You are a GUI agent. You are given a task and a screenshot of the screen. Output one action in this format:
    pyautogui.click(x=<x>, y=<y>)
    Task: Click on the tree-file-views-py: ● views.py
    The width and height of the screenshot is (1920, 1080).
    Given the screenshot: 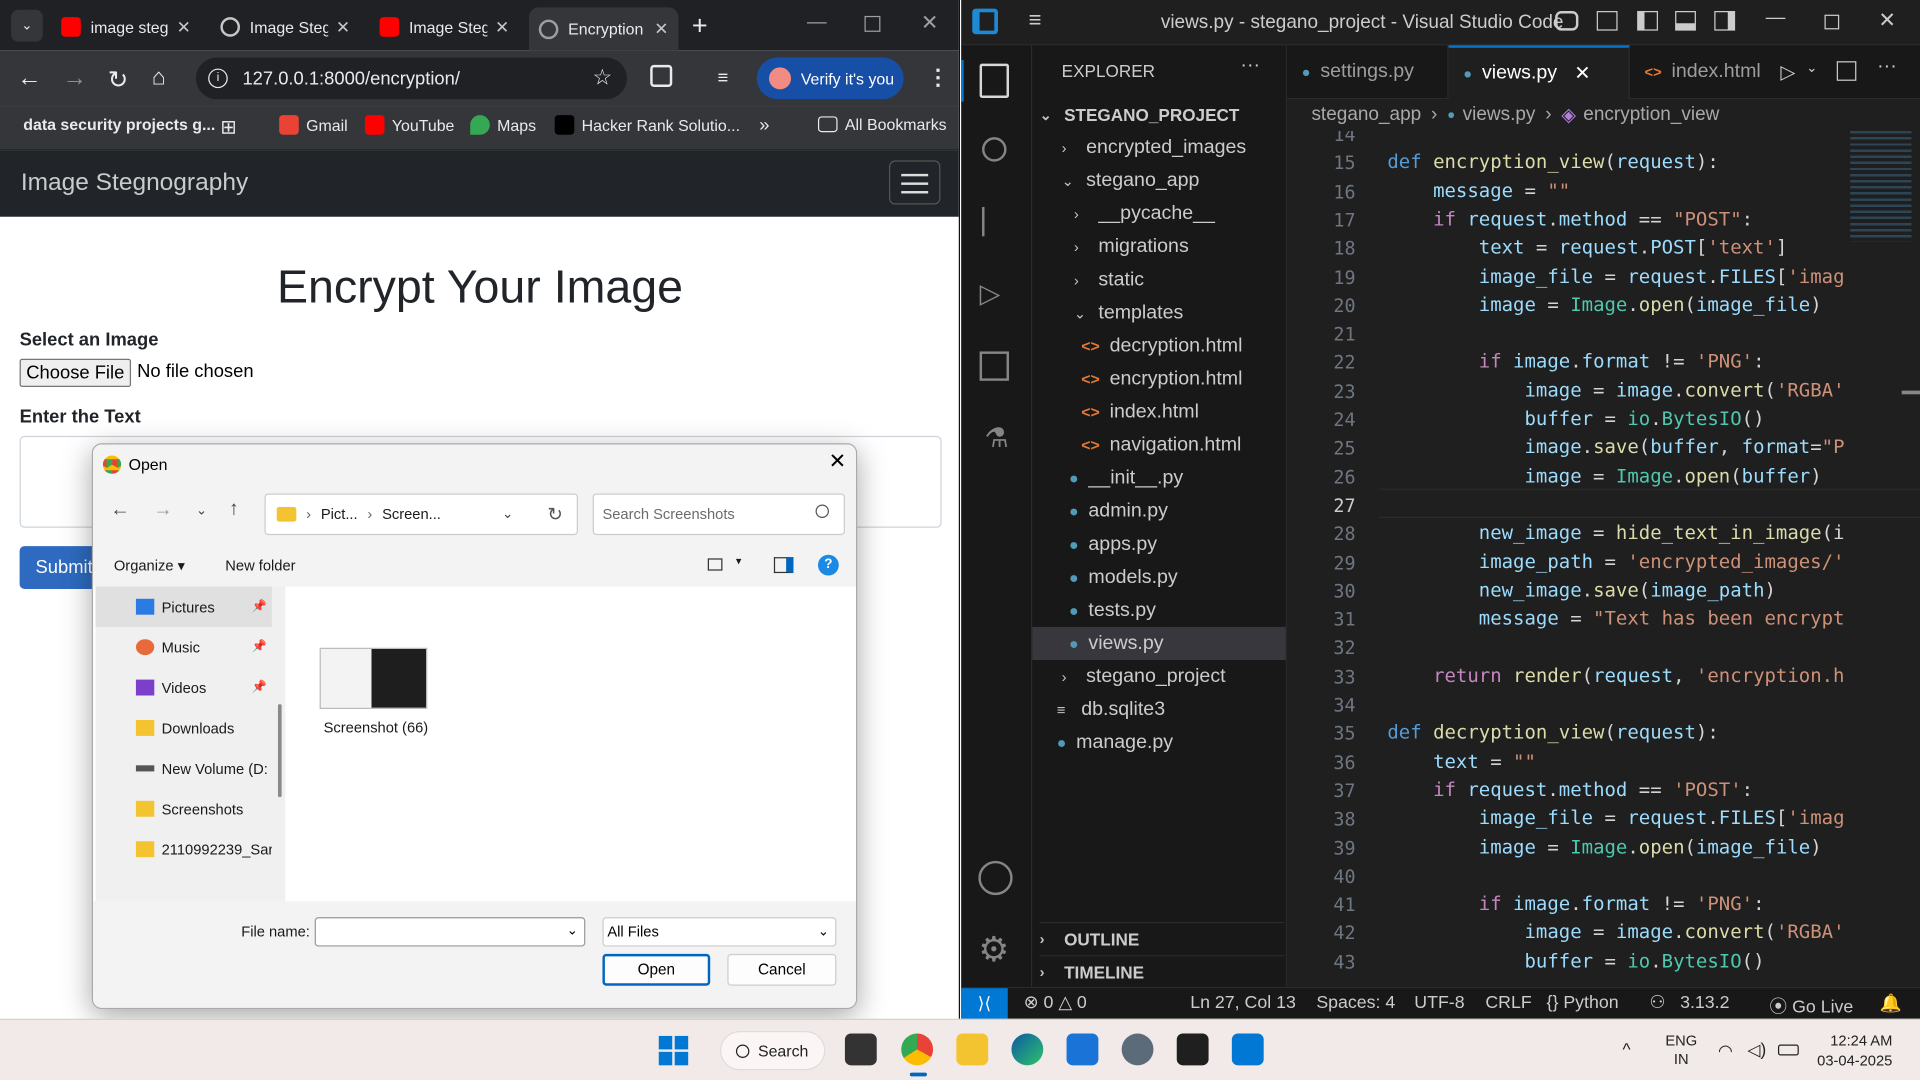 What is the action you would take?
    pyautogui.click(x=1116, y=643)
    